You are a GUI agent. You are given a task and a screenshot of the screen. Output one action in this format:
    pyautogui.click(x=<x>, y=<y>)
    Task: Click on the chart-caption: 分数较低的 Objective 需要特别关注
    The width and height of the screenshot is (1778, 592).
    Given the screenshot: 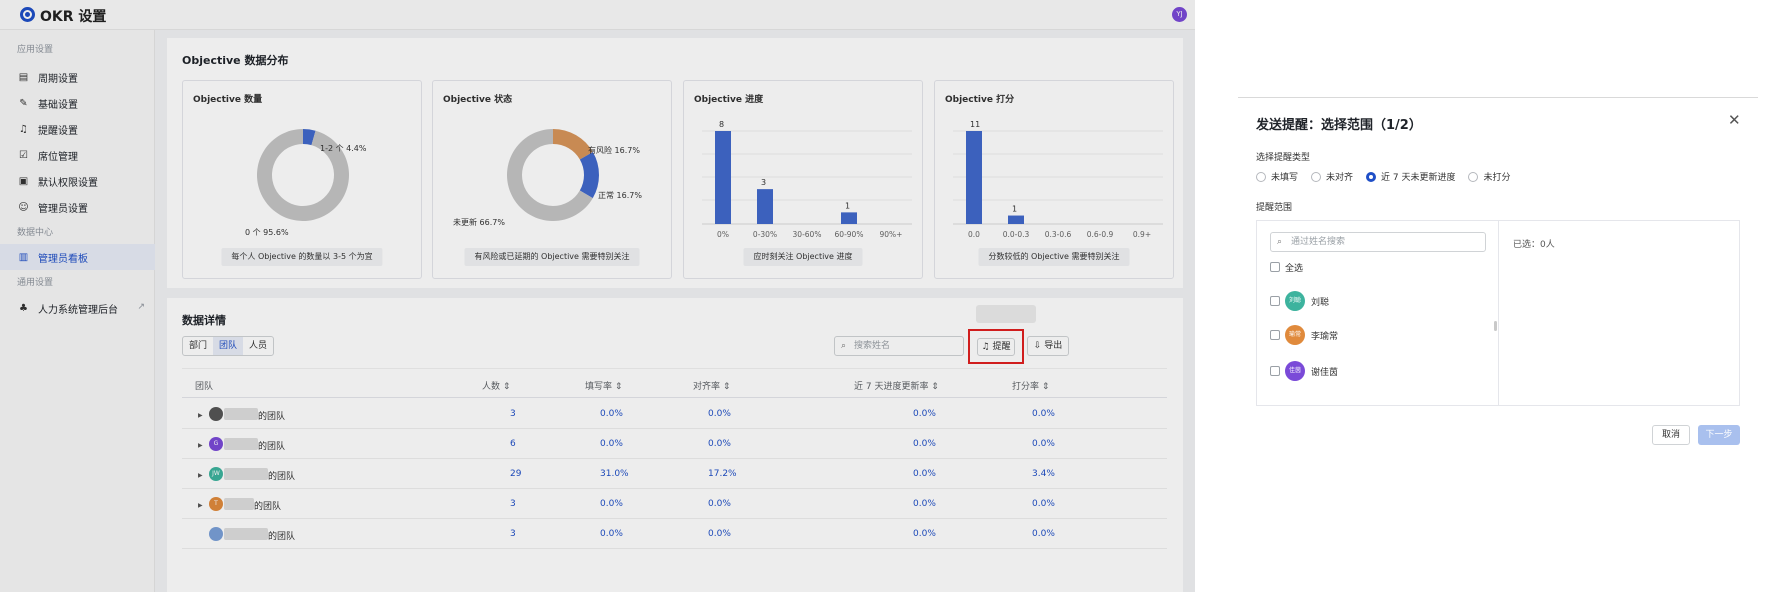 What is the action you would take?
    pyautogui.click(x=1054, y=257)
    